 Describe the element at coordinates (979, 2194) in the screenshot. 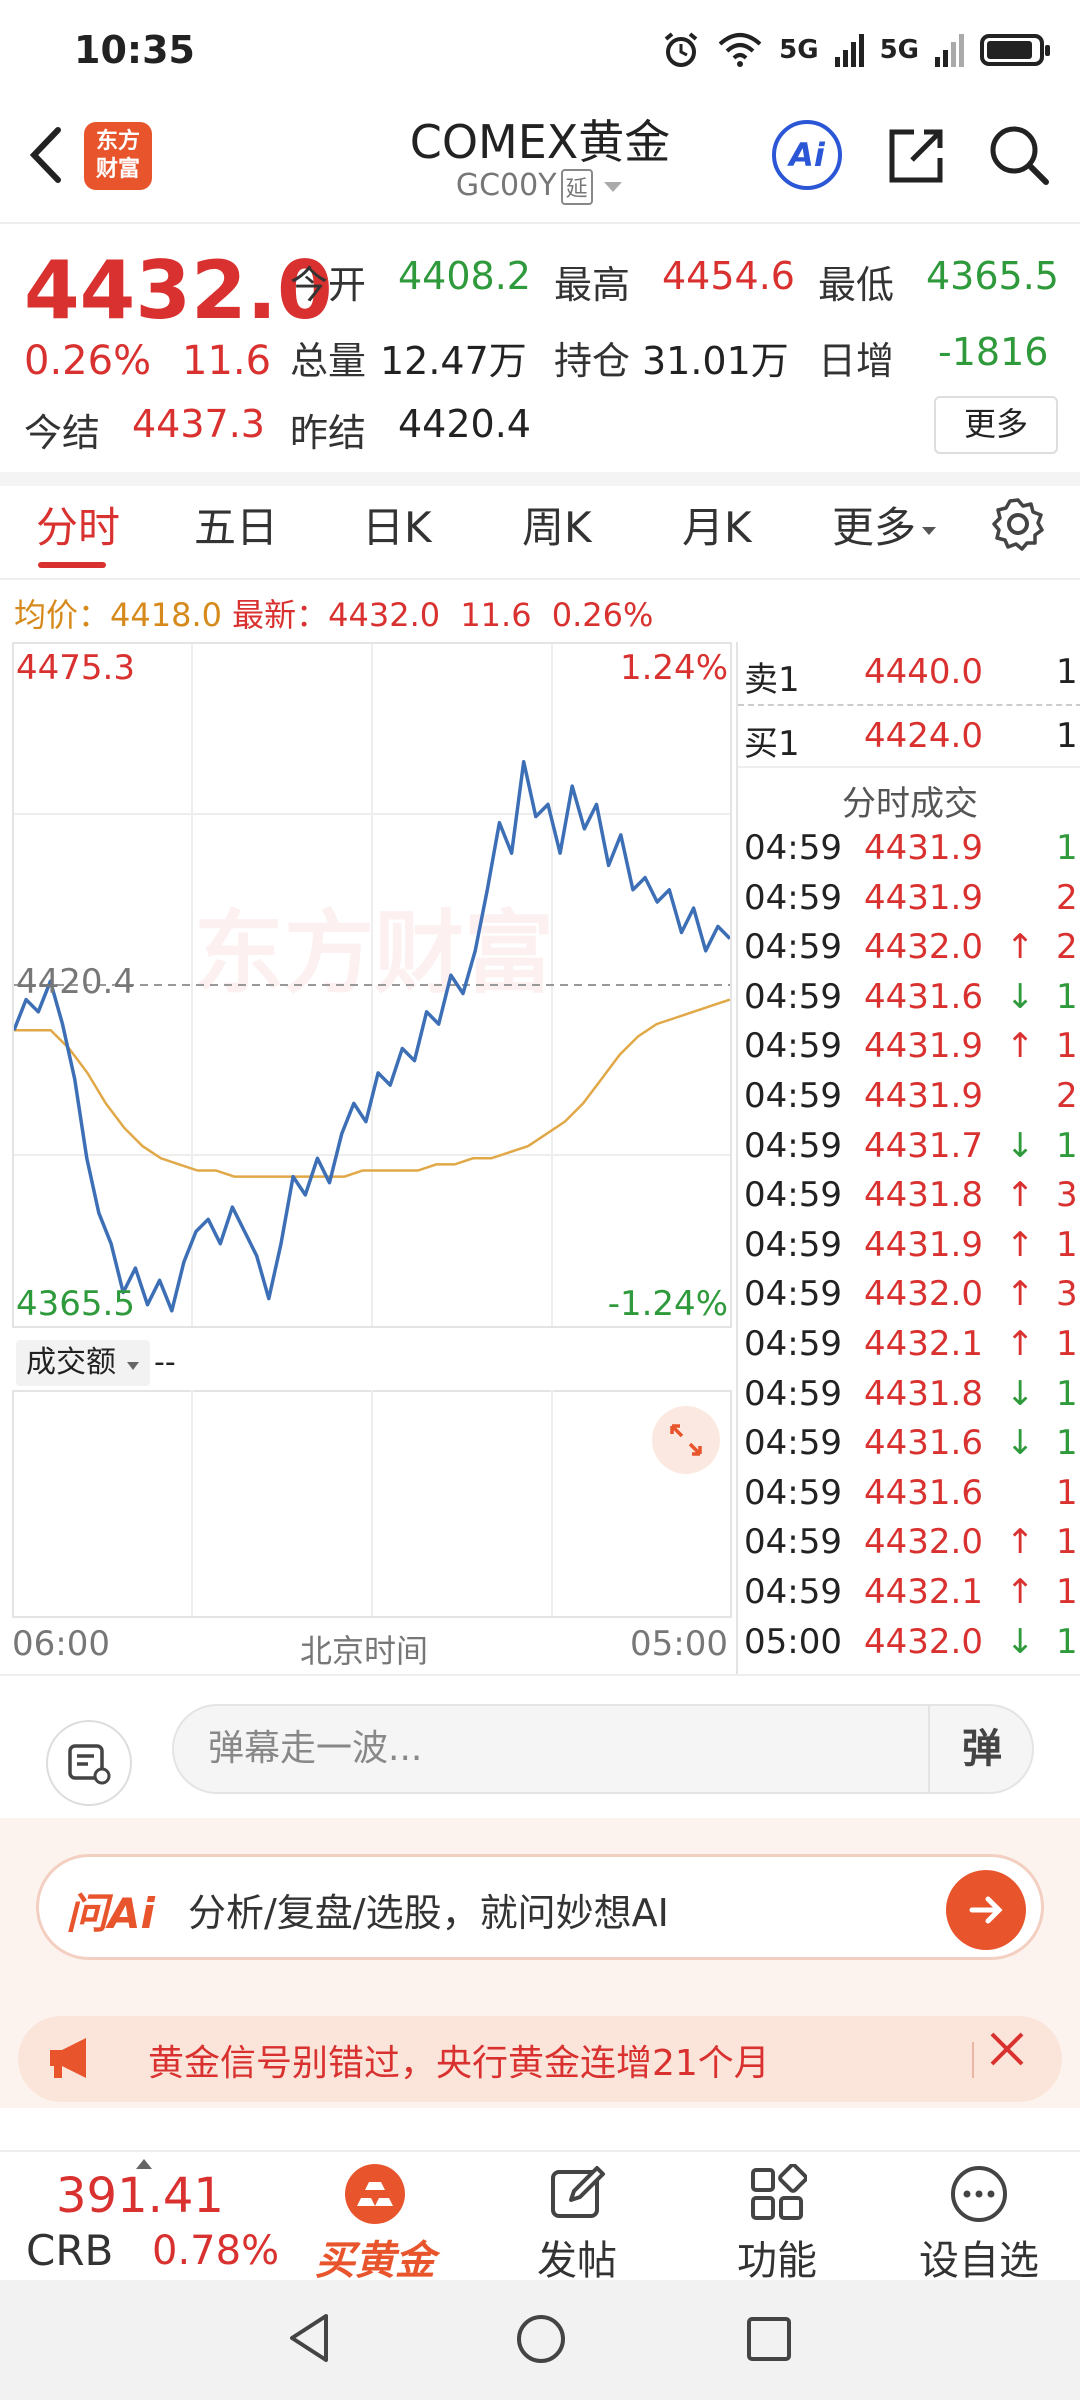

I see `more-dots-icon` at that location.